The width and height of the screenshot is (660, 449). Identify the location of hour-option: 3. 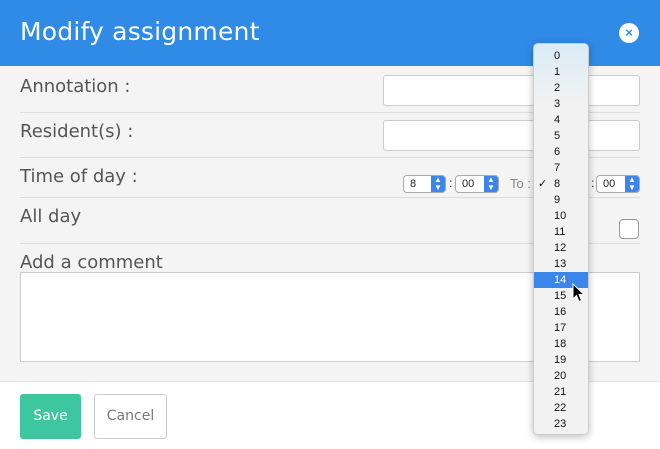
(561, 104).